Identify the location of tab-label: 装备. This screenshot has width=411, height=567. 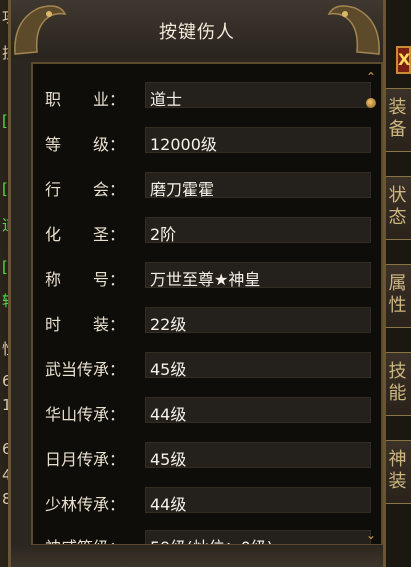
(397, 118).